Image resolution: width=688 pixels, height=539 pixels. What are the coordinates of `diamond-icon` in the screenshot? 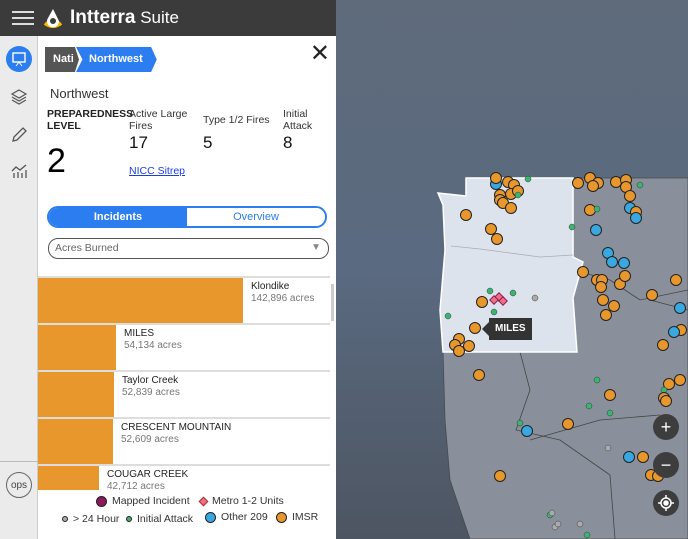 It's located at (203, 501).